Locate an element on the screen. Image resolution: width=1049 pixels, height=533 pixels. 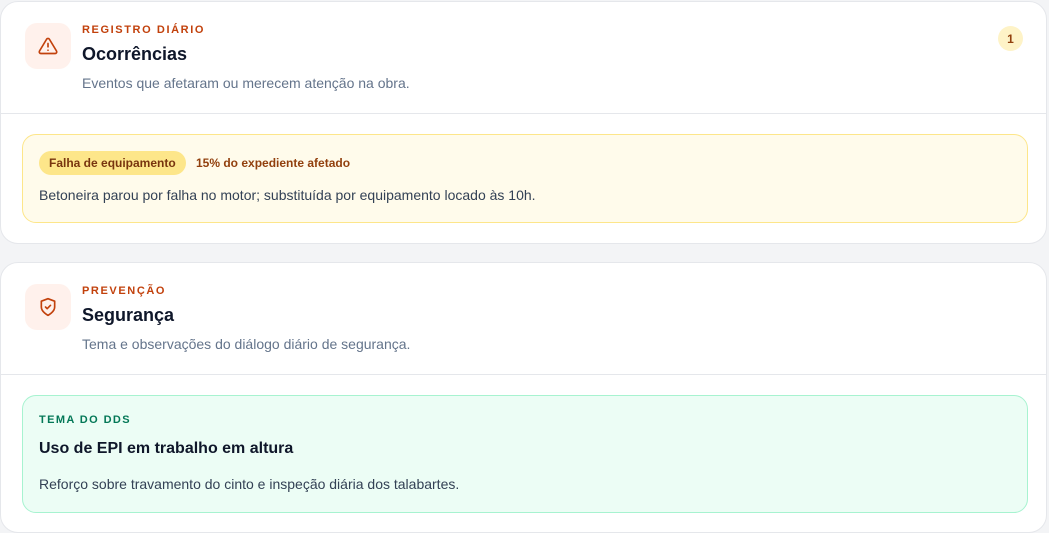
warning-triangle-icon is located at coordinates (48, 46).